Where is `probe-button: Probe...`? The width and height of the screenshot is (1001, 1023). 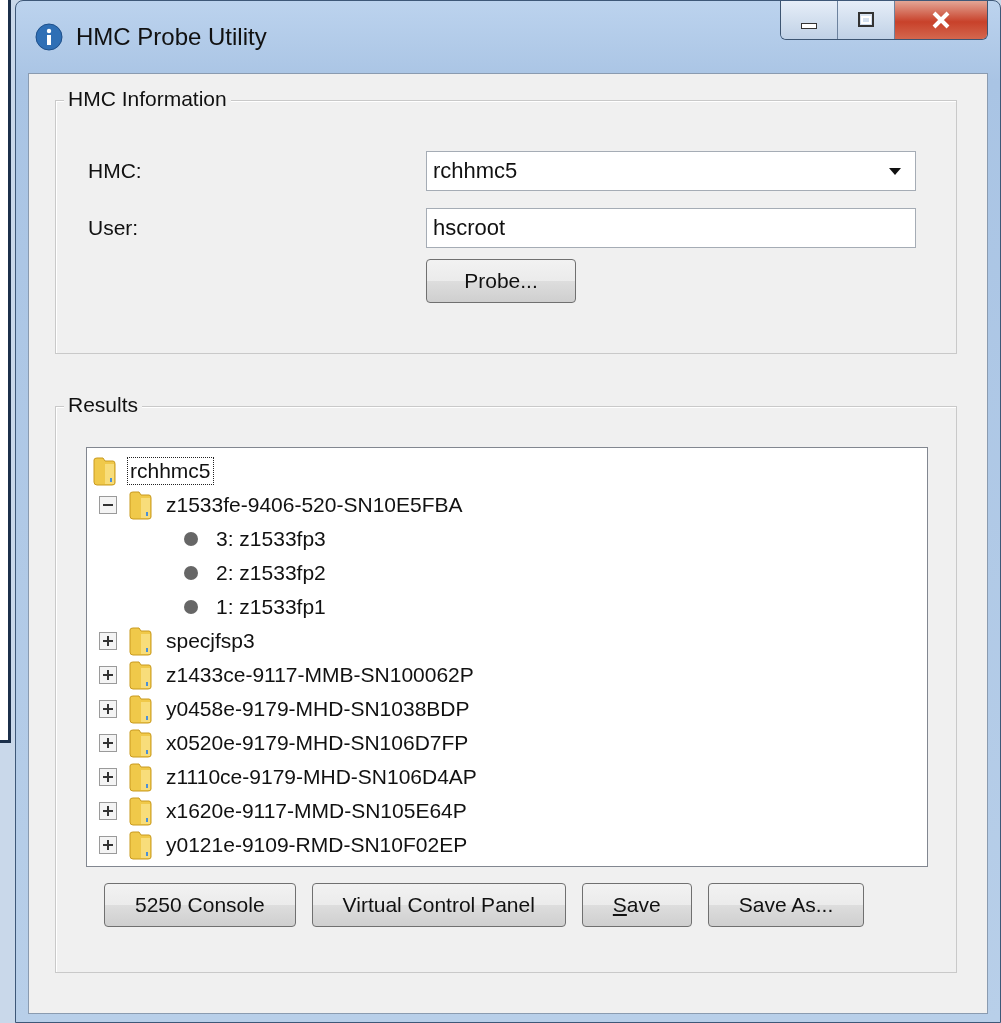
probe-button: Probe... is located at coordinates (501, 281).